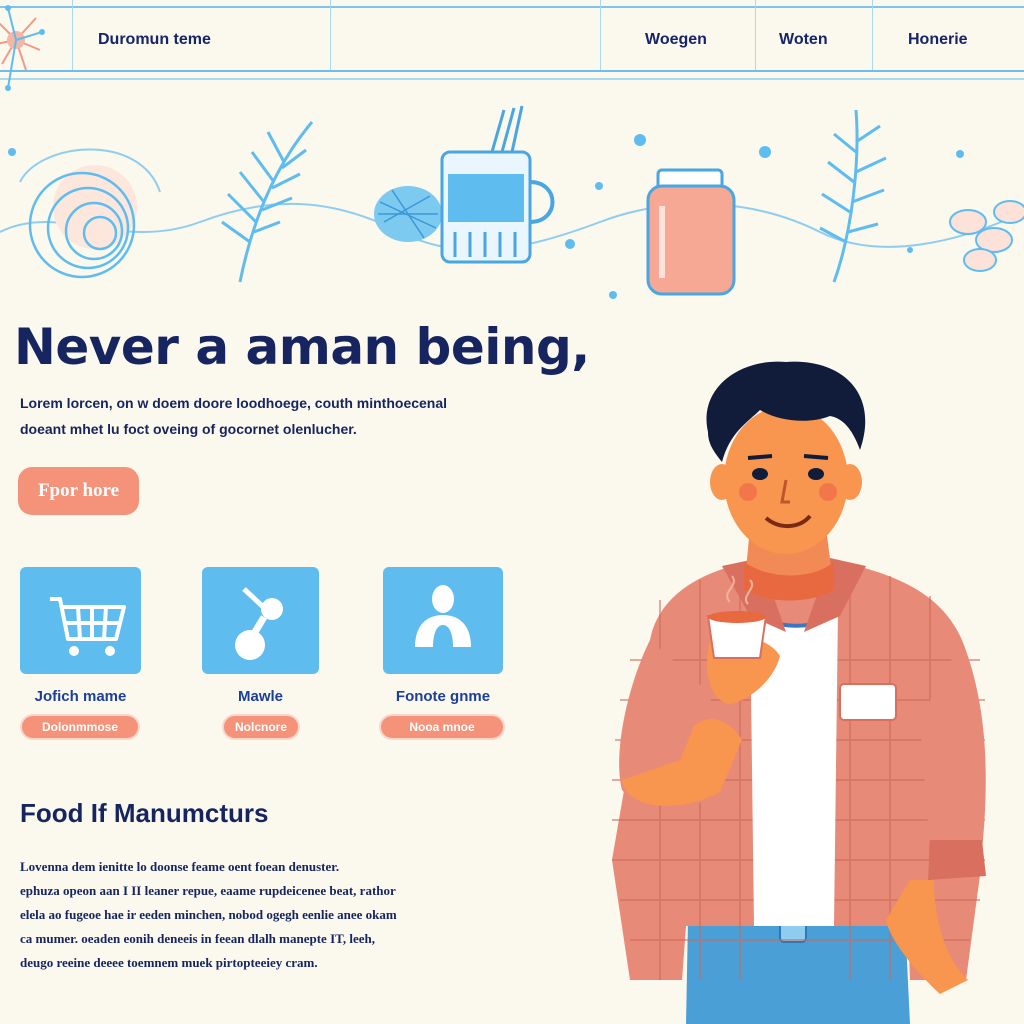 This screenshot has width=1024, height=1024. Describe the element at coordinates (443, 616) in the screenshot. I see `person-icon` at that location.